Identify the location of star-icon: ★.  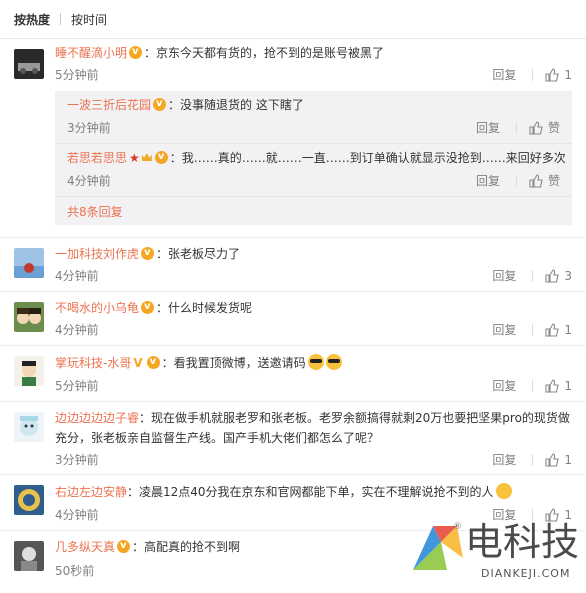
(134, 158).